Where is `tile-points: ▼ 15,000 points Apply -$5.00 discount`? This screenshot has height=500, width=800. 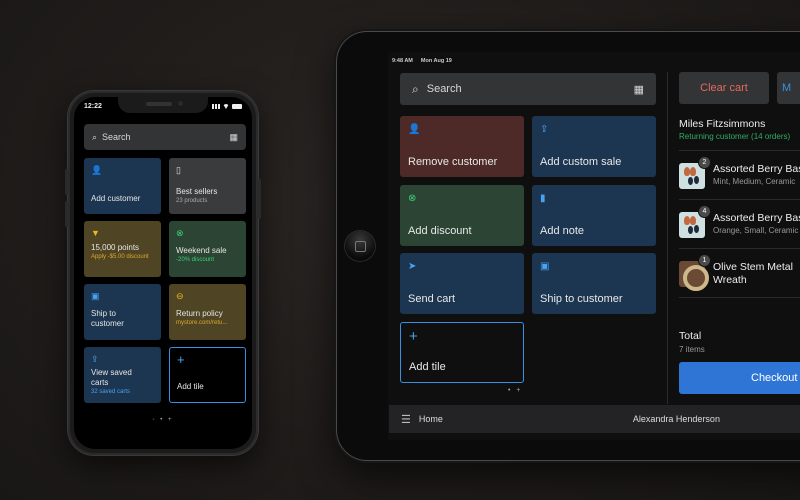
tile-points: ▼ 15,000 points Apply -$5.00 discount is located at coordinates (122, 249).